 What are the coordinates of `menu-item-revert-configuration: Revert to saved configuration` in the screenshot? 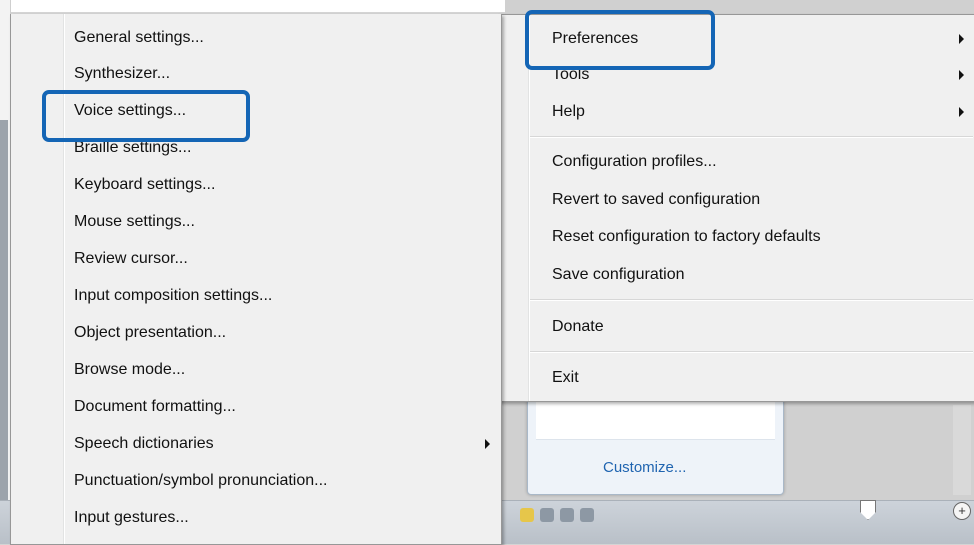 It's located at (757, 200).